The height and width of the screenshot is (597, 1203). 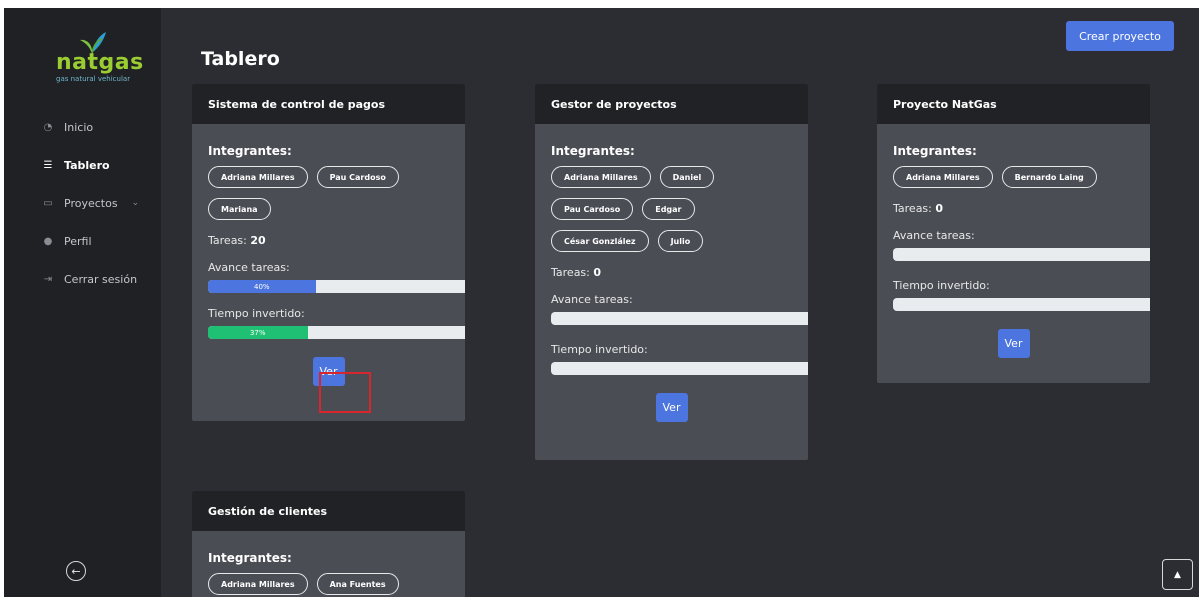 What do you see at coordinates (101, 279) in the screenshot?
I see `sidebar-item-label: Cerrar sesión` at bounding box center [101, 279].